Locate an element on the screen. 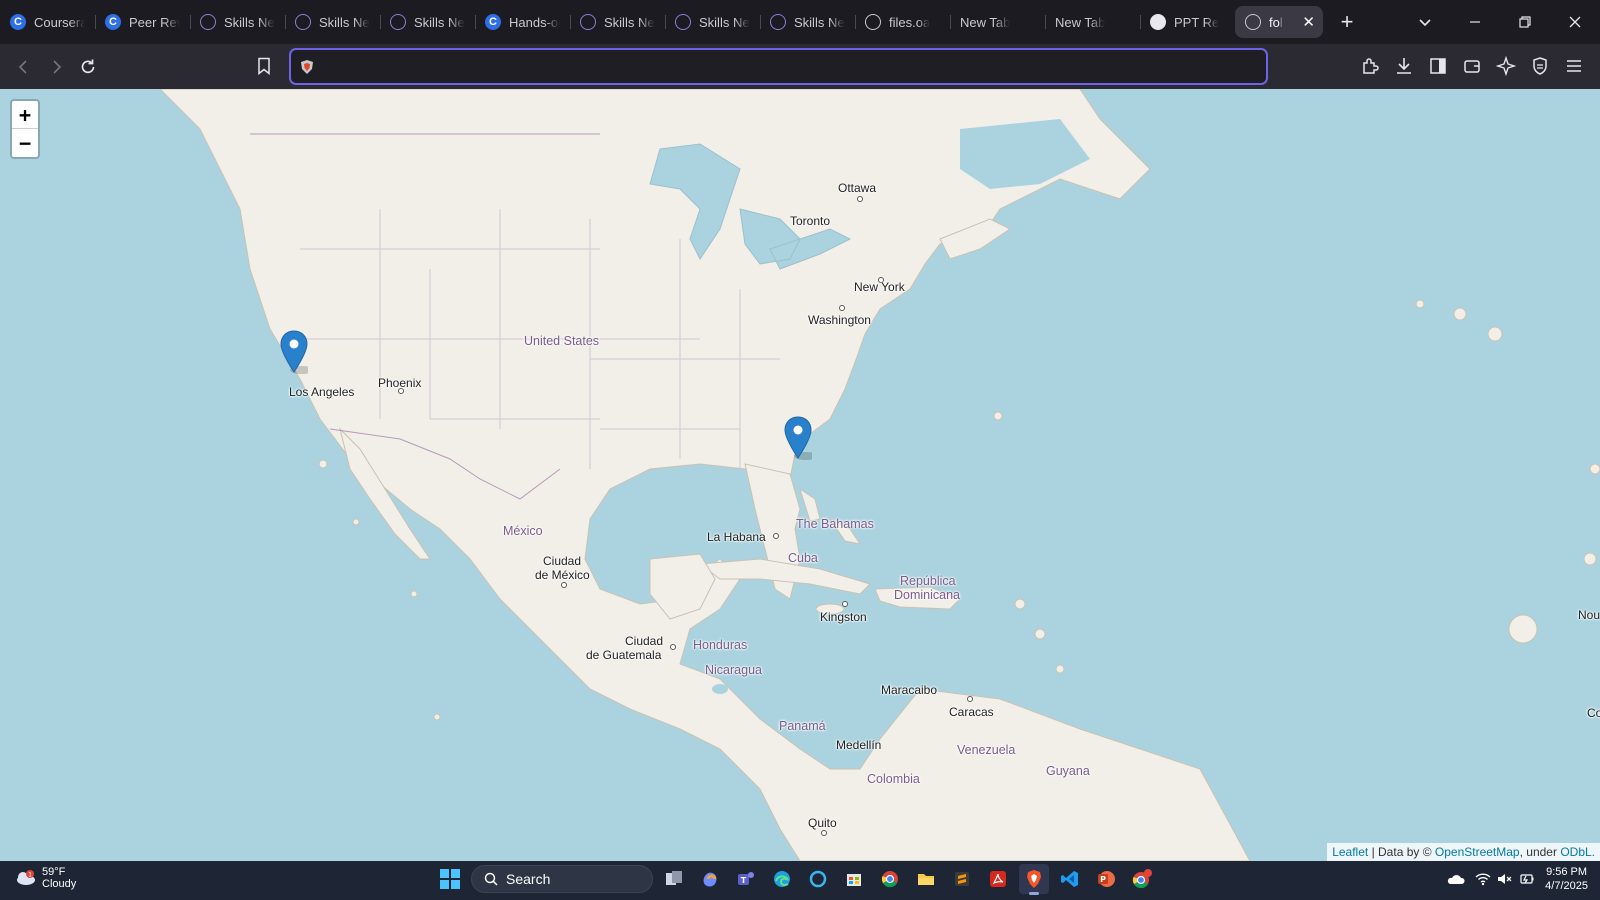 Image resolution: width=1600 pixels, height=900 pixels. weather-desc: Cloudy is located at coordinates (59, 884).